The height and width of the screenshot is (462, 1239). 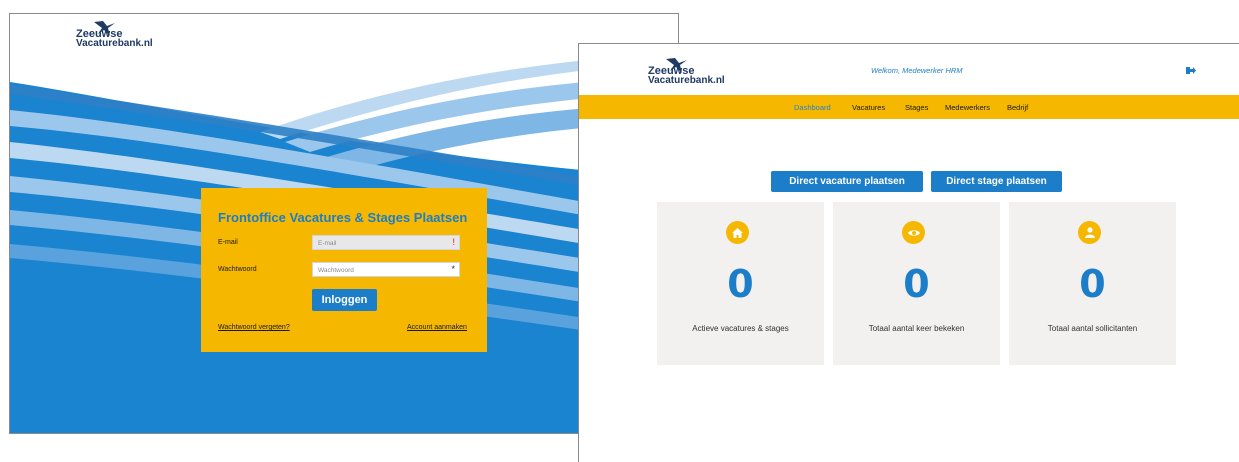 What do you see at coordinates (327, 243) in the screenshot?
I see `email-placeholder: E-mail` at bounding box center [327, 243].